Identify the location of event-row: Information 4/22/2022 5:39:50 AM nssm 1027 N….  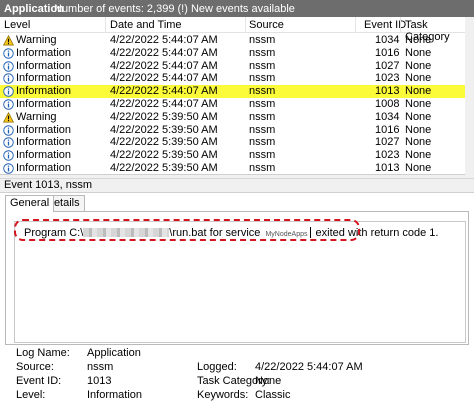
(237, 142).